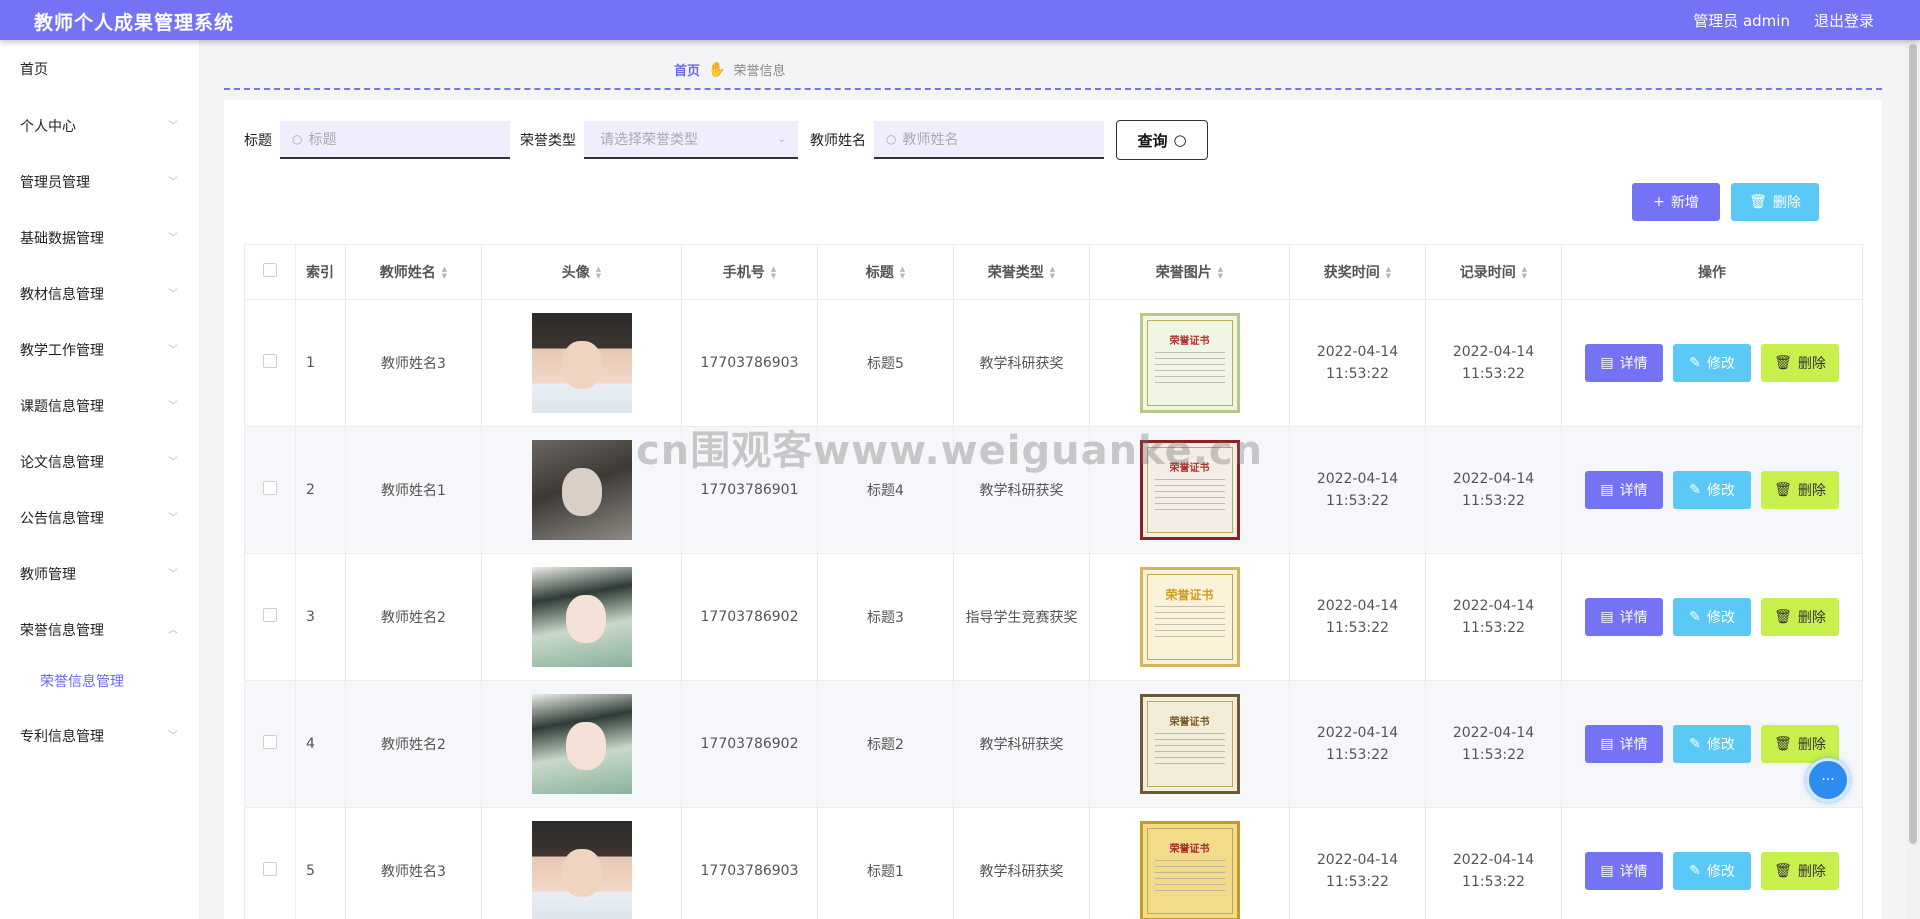 This screenshot has height=919, width=1920. What do you see at coordinates (581, 272) in the screenshot?
I see `column-header: 头像 ▲ ▼` at bounding box center [581, 272].